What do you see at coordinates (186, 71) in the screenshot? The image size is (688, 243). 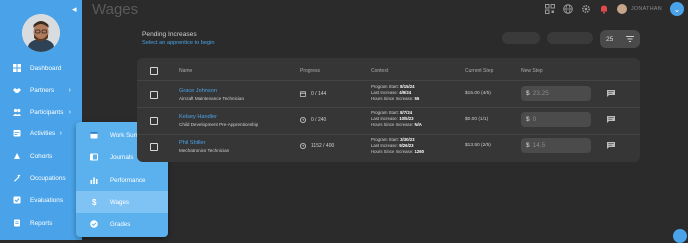 I see `column-header-name: Name` at bounding box center [186, 71].